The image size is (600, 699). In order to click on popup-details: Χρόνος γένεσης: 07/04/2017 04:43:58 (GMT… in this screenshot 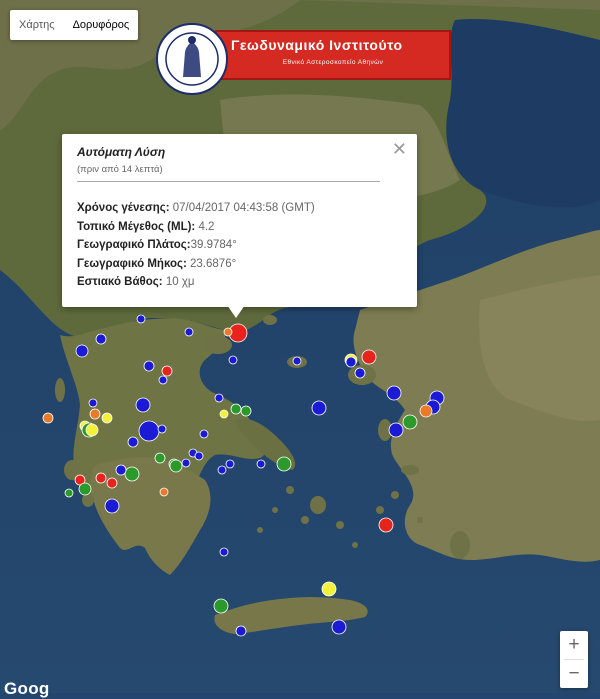, I will do `click(196, 245)`.